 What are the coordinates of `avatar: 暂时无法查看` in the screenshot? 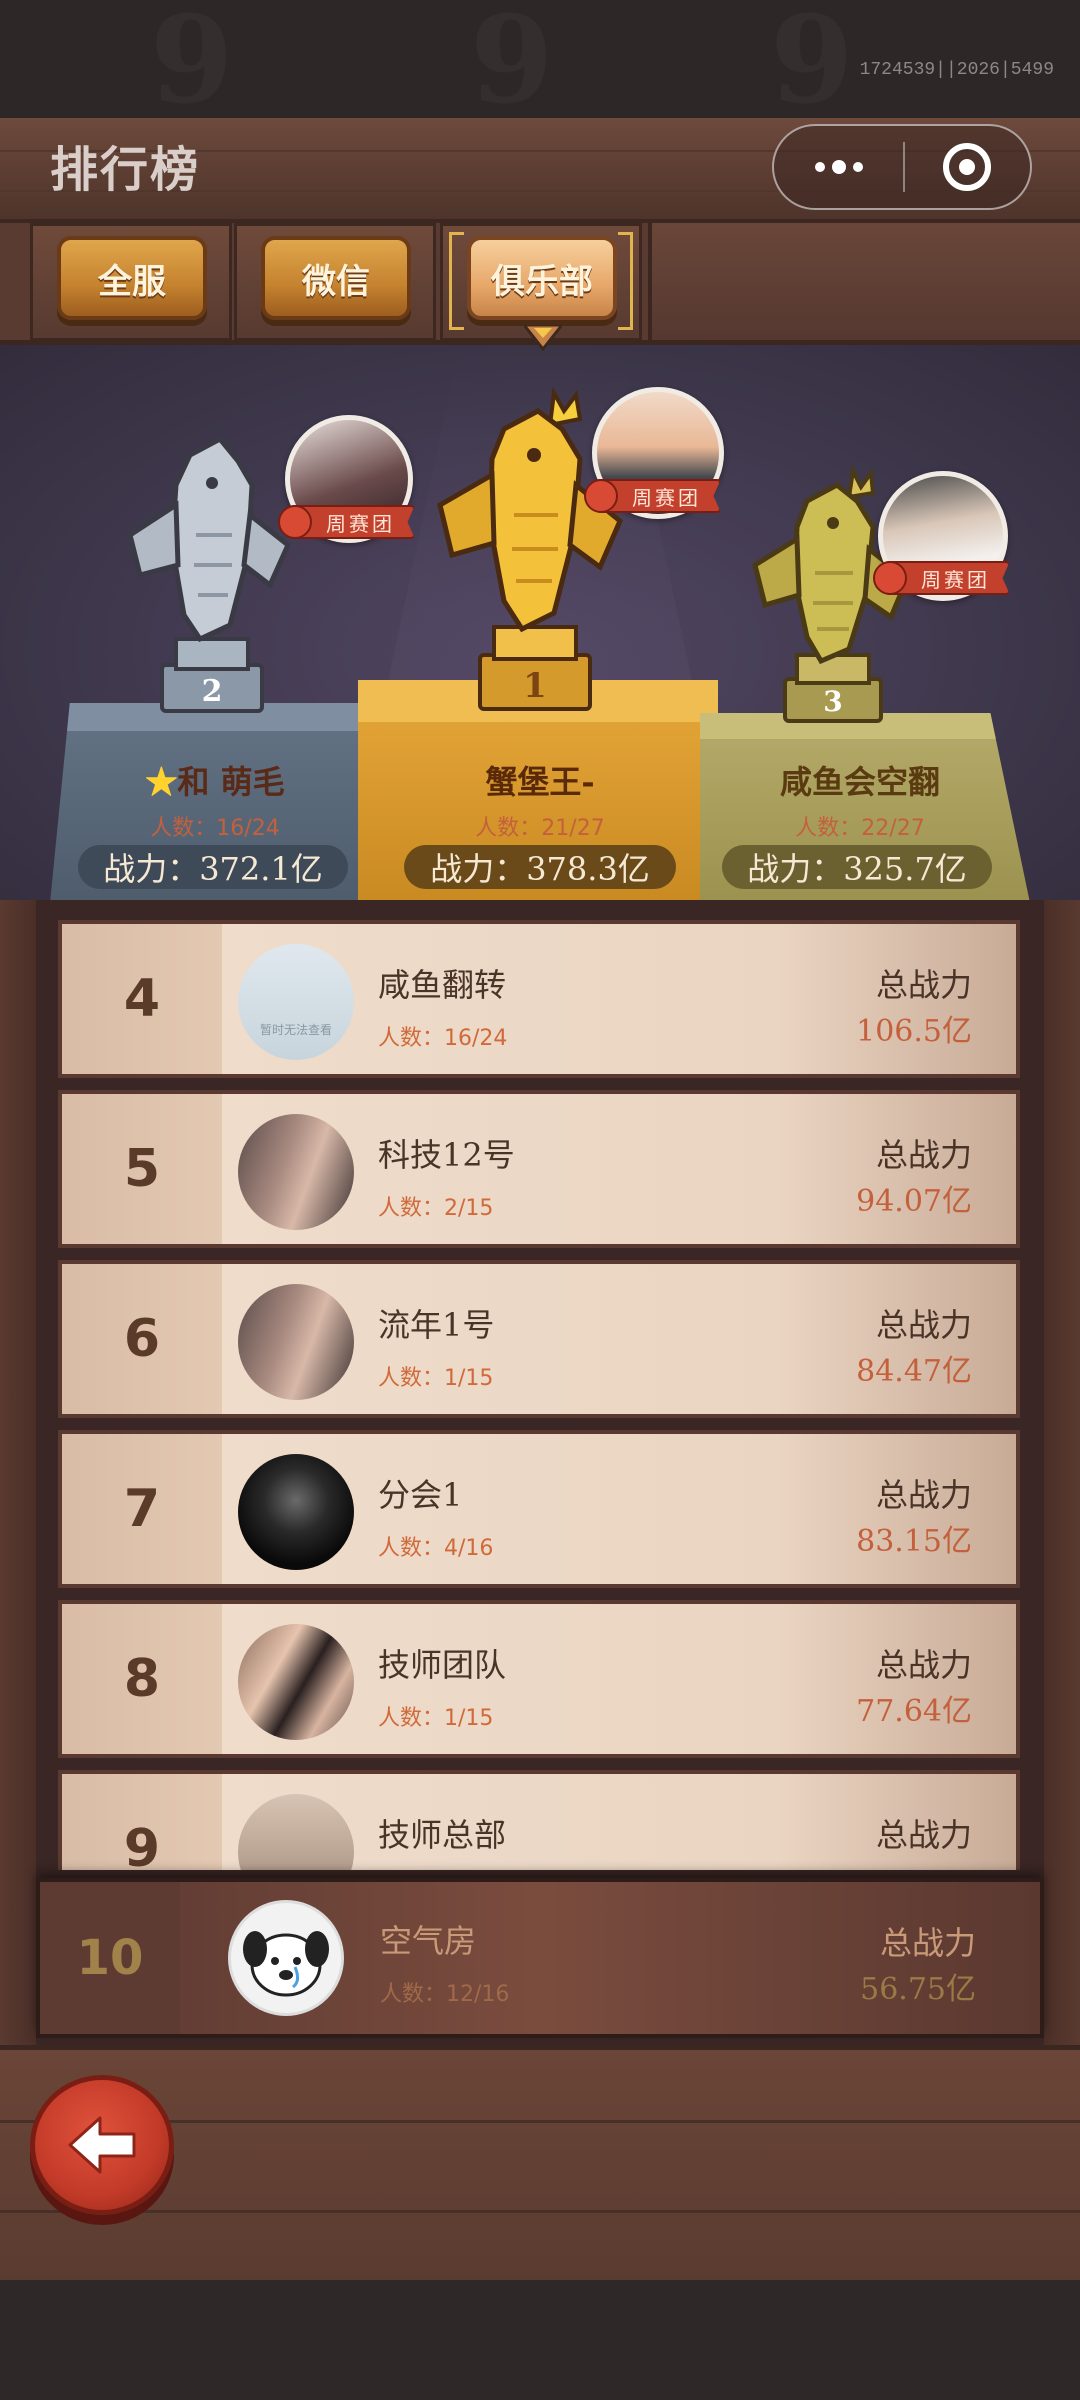 It's located at (296, 1002).